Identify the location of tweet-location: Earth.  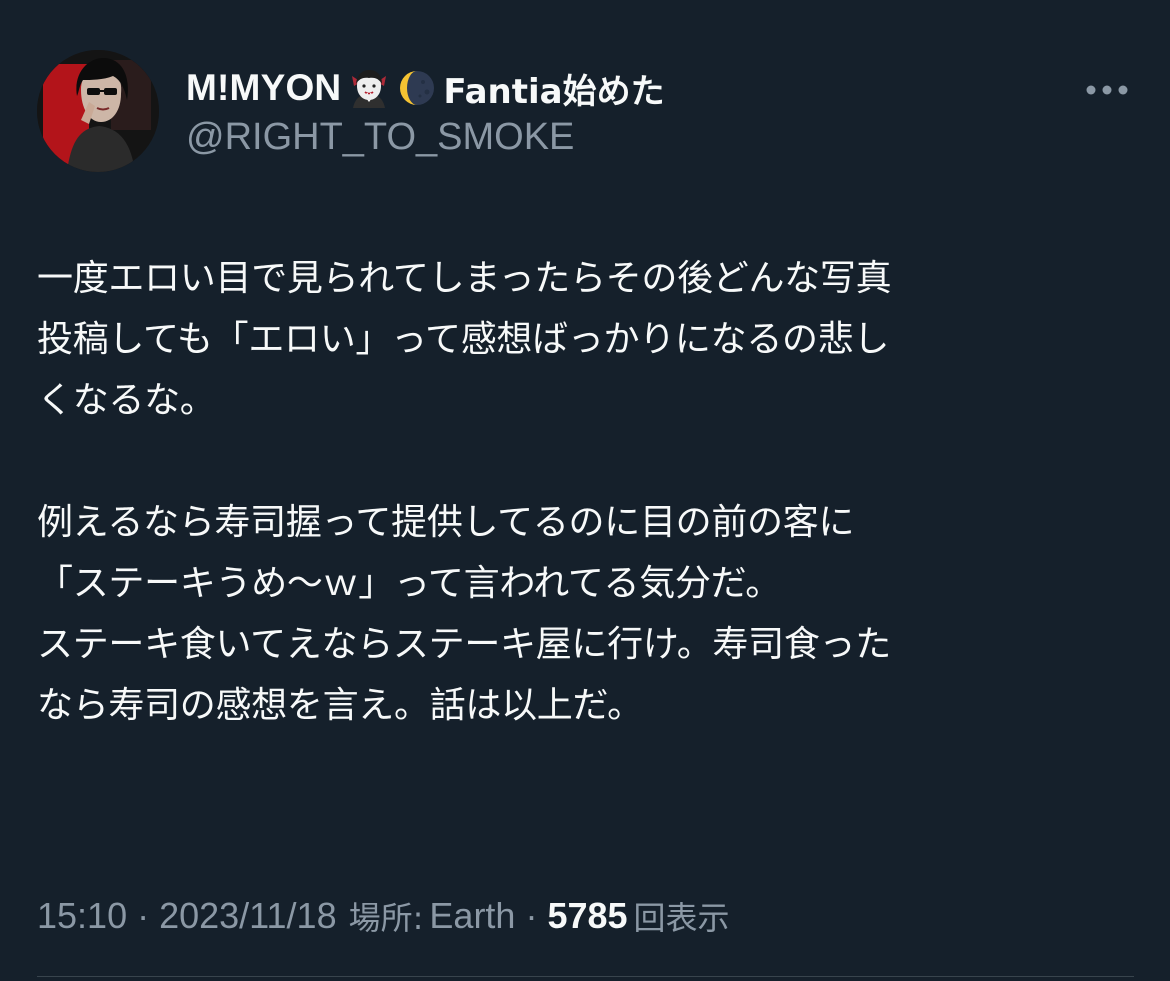
(472, 915).